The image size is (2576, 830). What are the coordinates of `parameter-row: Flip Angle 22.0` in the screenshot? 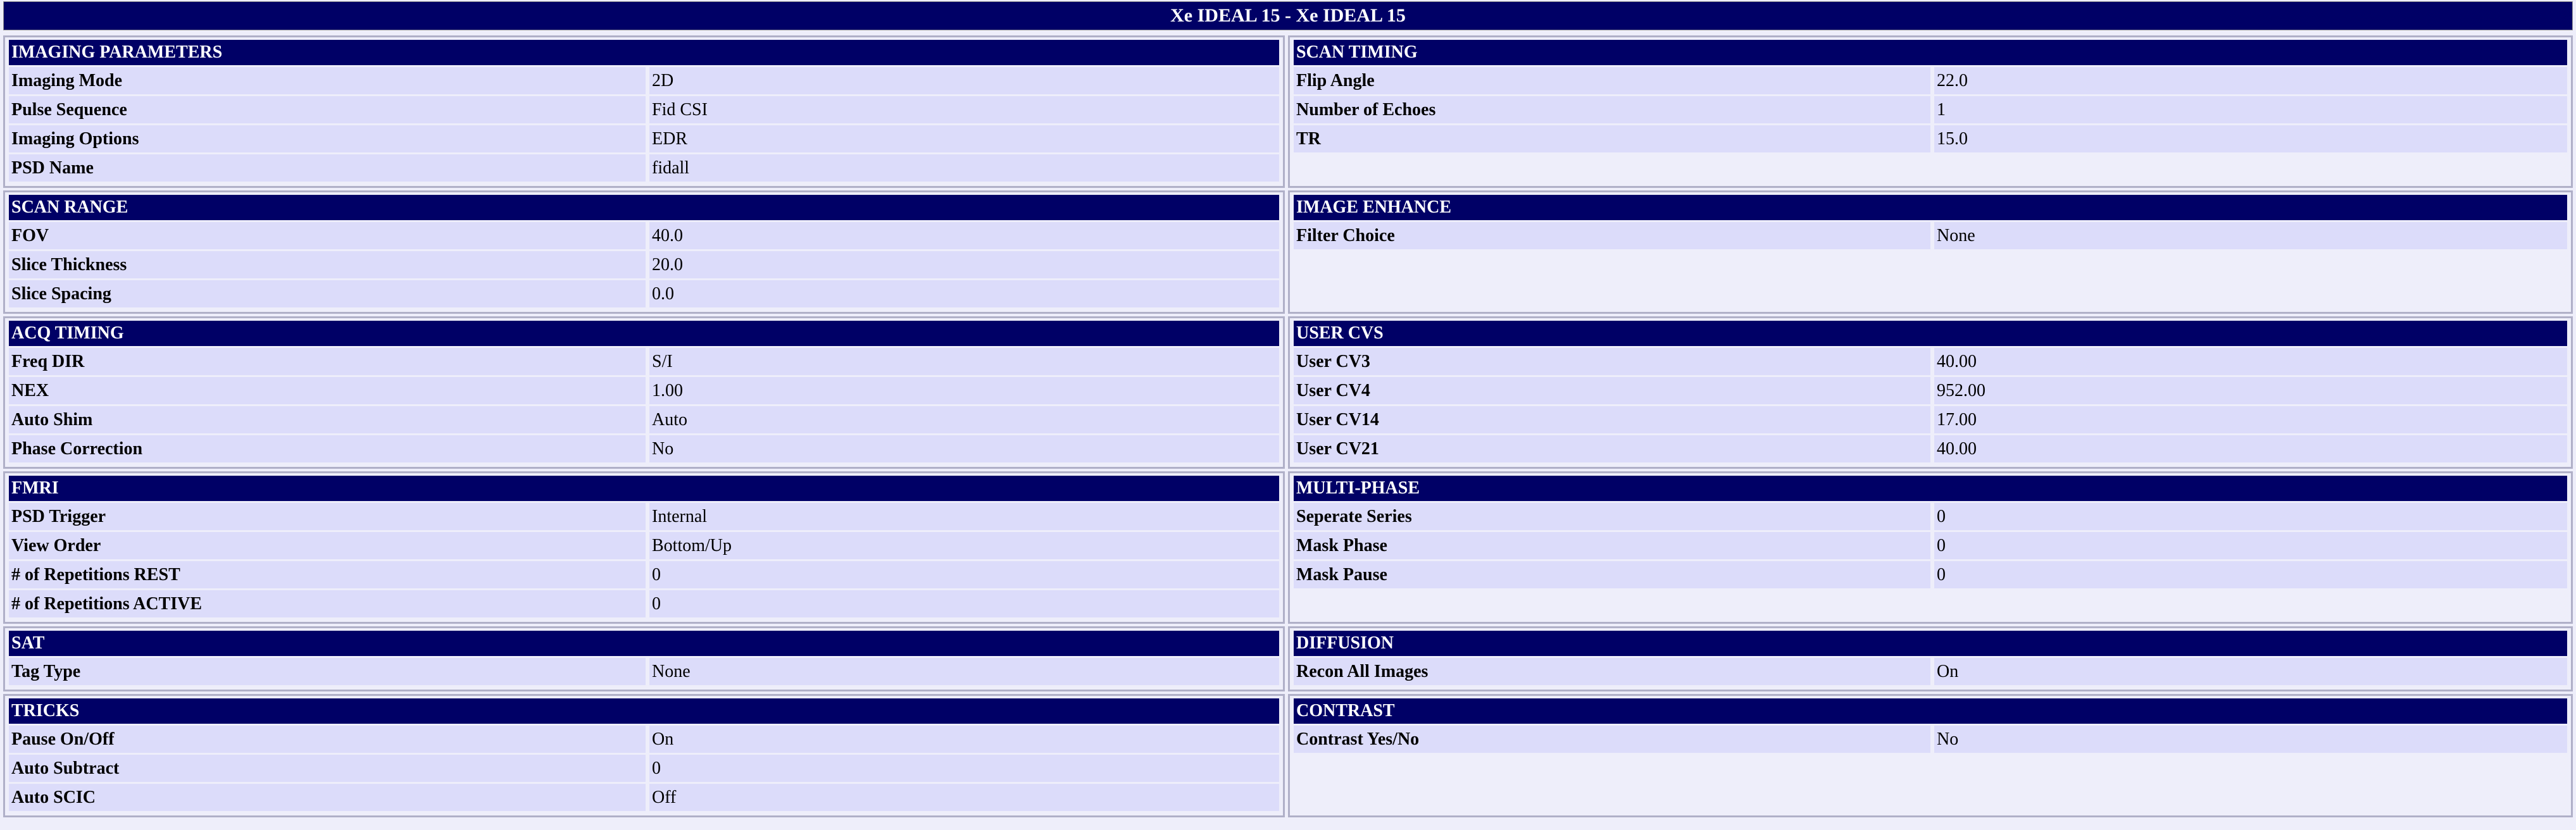 It's located at (1931, 80).